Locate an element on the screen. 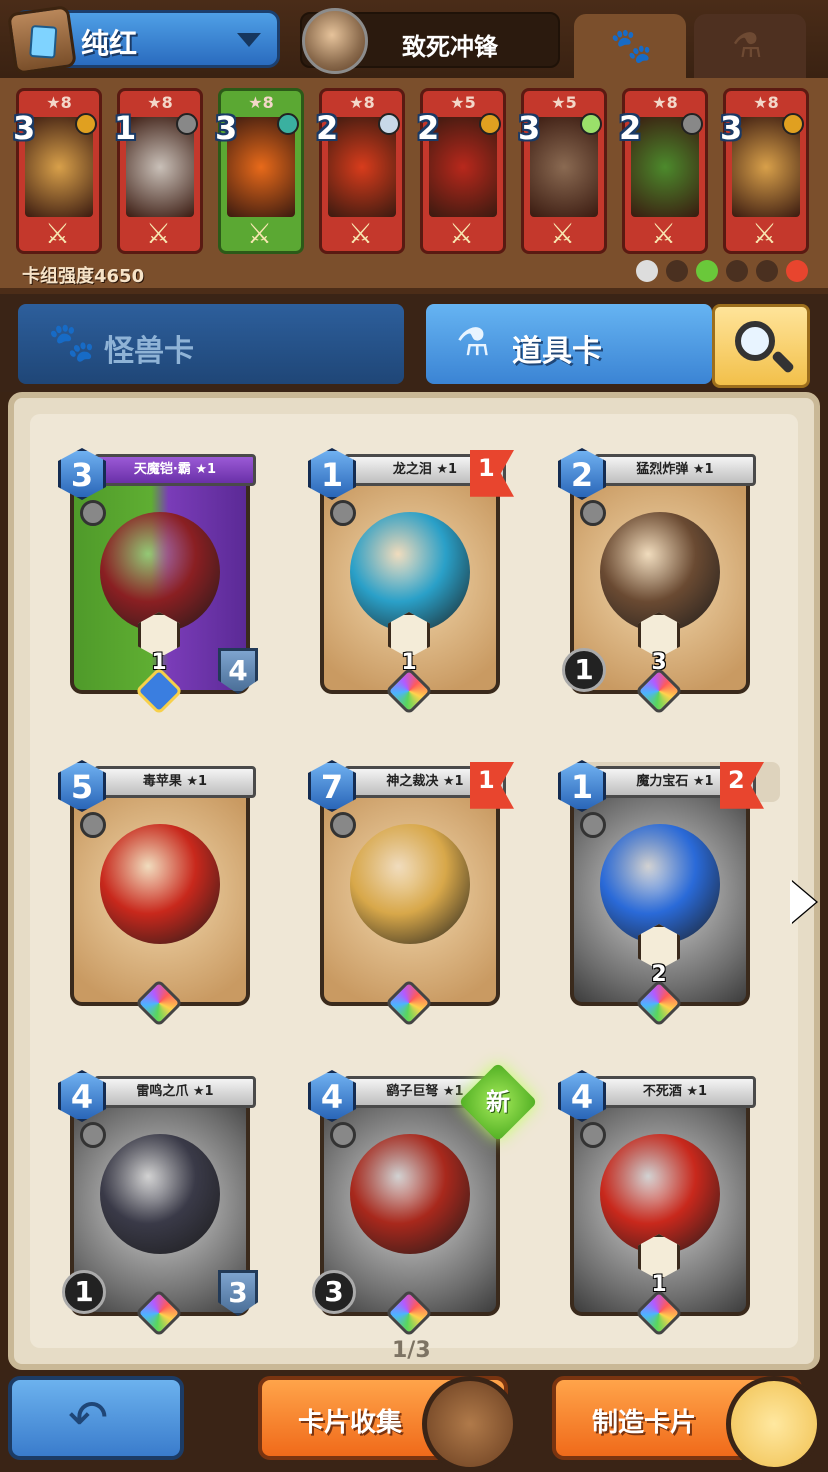  card-title-banner: 雷鸣之爪 ★1 is located at coordinates (175, 1092).